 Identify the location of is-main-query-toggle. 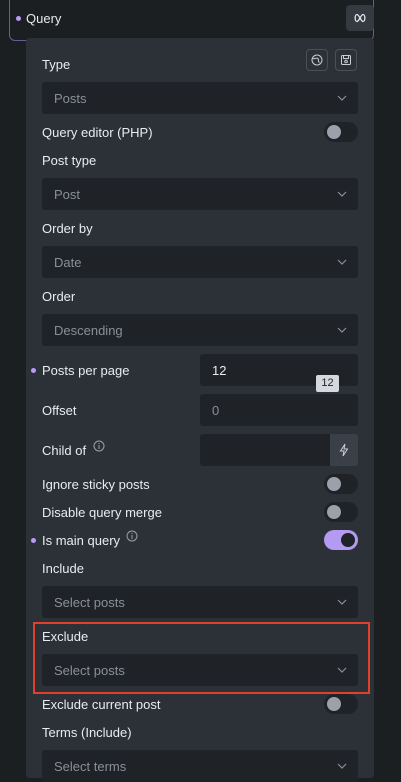
(341, 540).